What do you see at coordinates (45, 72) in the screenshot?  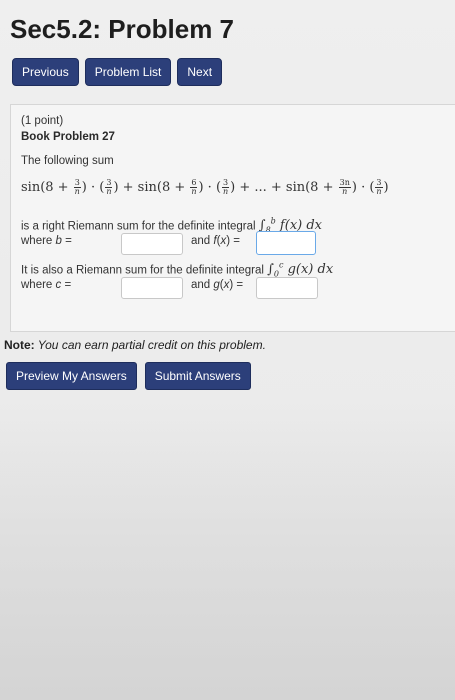 I see `previous-button: Previous` at bounding box center [45, 72].